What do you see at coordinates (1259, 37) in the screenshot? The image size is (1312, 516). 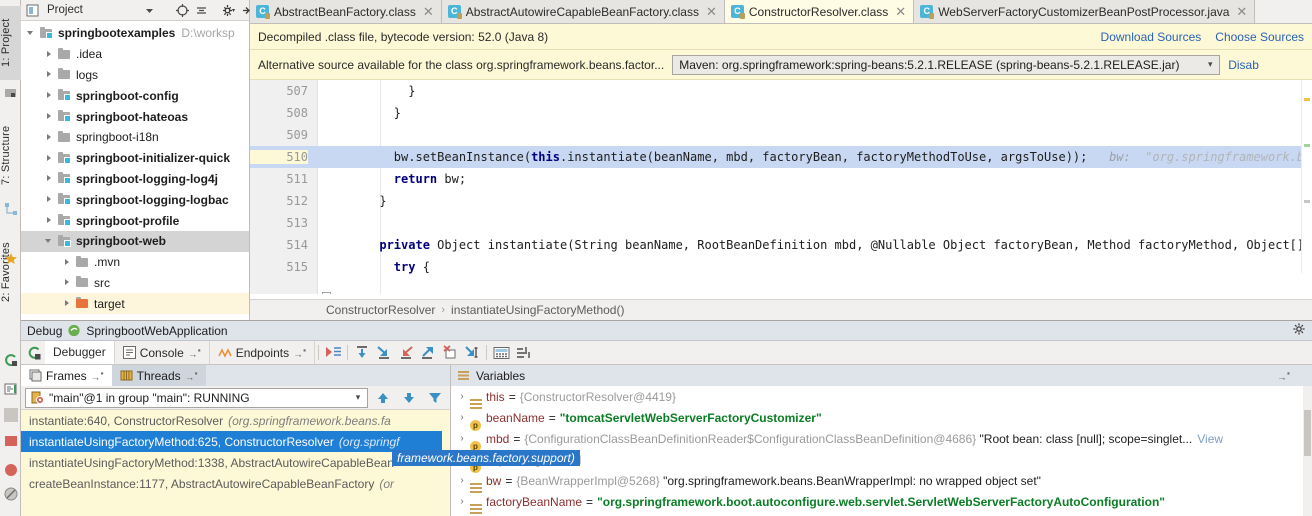 I see `choose-sources-link: Choose Sources` at bounding box center [1259, 37].